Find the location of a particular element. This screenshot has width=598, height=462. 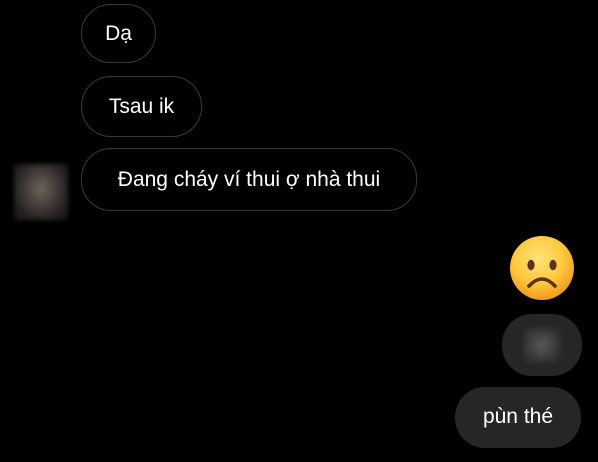

frowning-face-emoji-icon is located at coordinates (542, 268).